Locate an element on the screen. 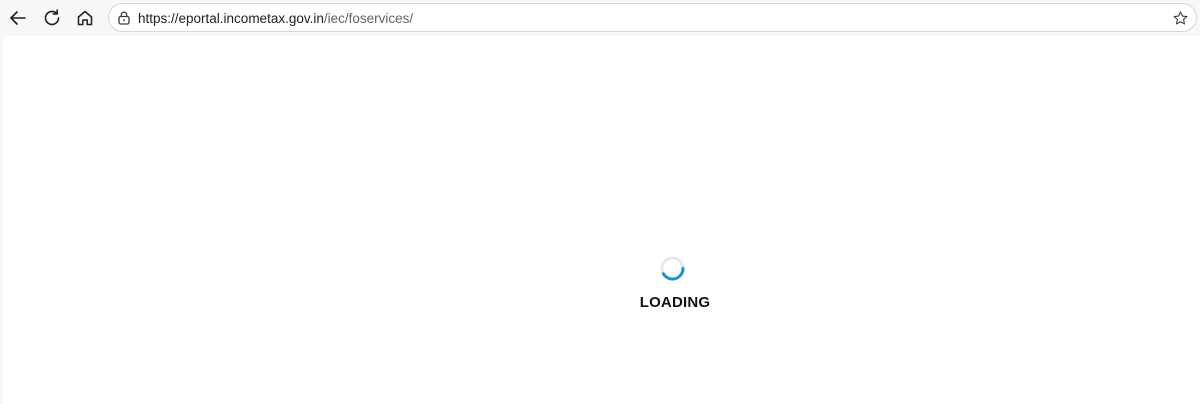 The width and height of the screenshot is (1200, 404). reload-button is located at coordinates (52, 18).